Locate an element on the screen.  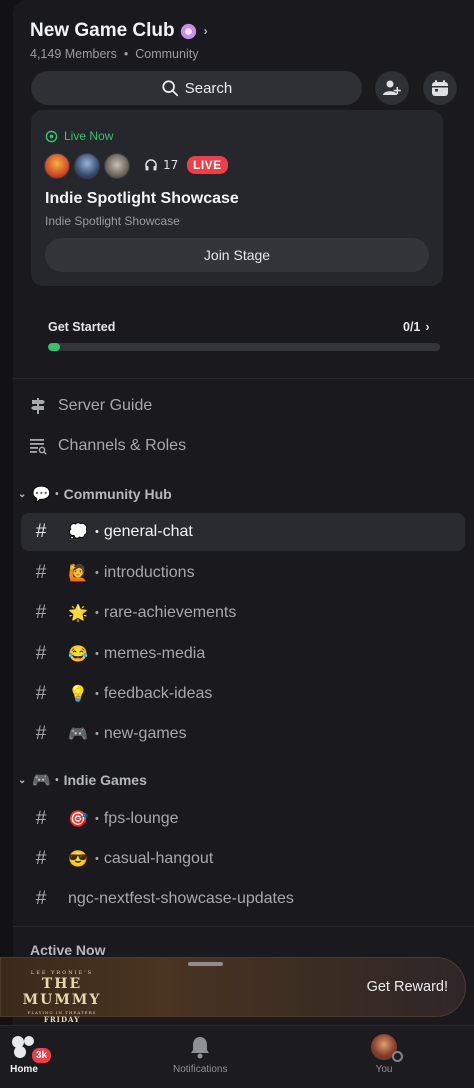
get-started-count: 0/1 › is located at coordinates (416, 327).